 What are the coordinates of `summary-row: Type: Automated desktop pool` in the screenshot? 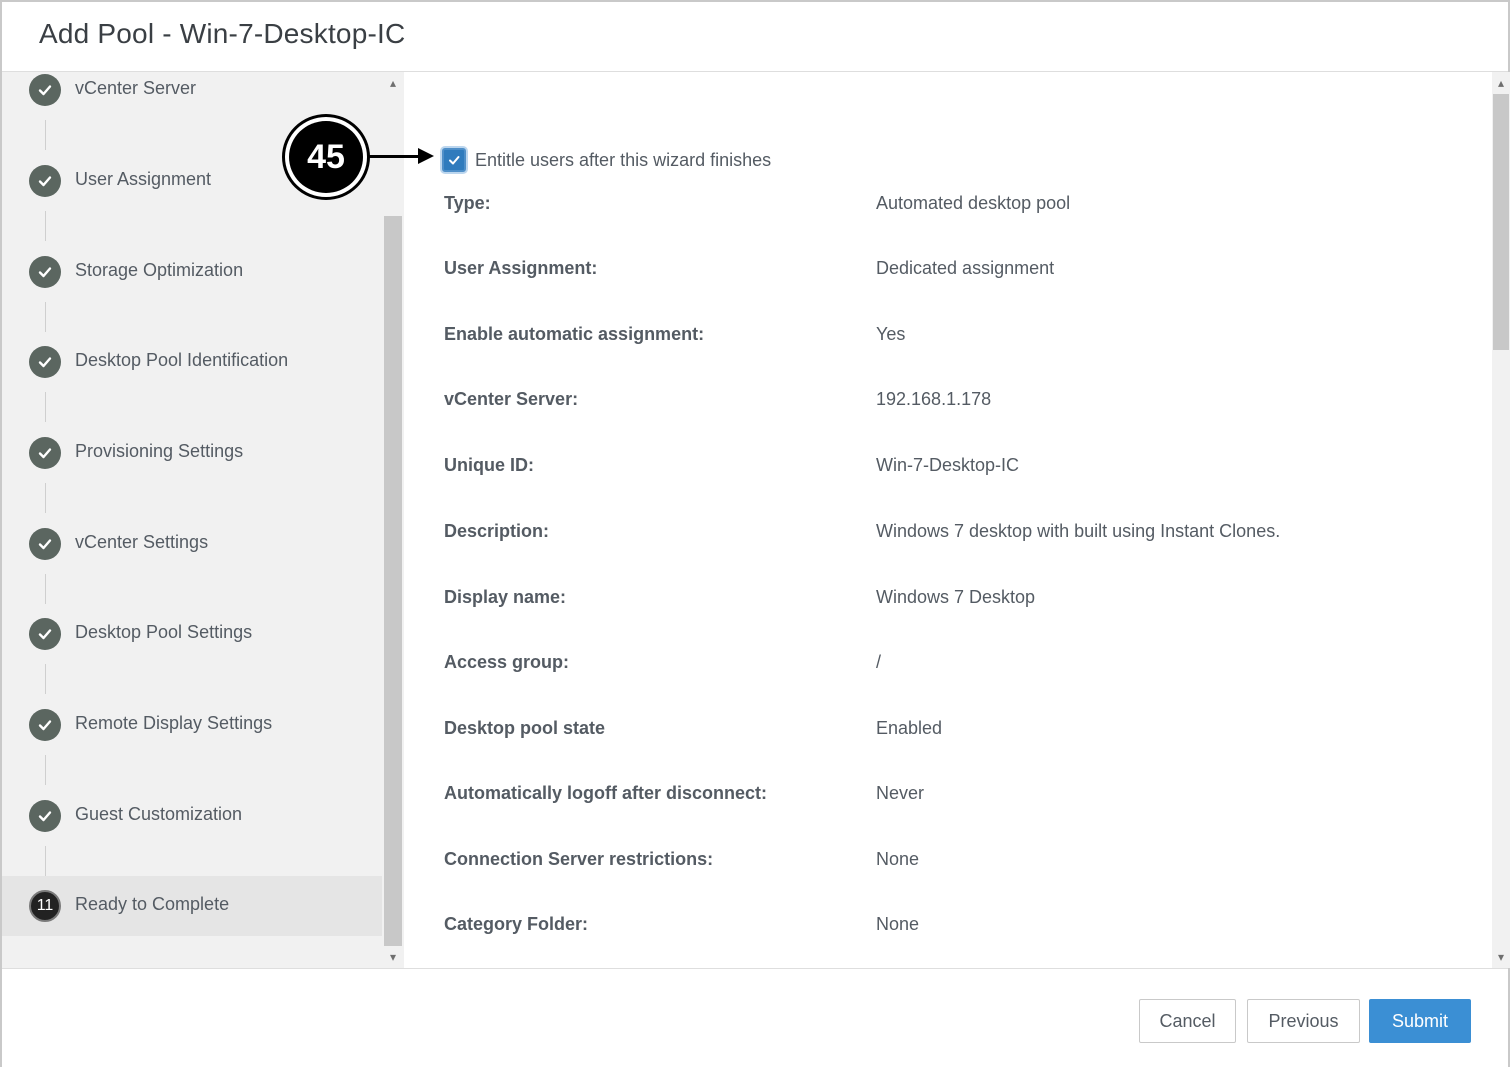 It's located at (944, 208).